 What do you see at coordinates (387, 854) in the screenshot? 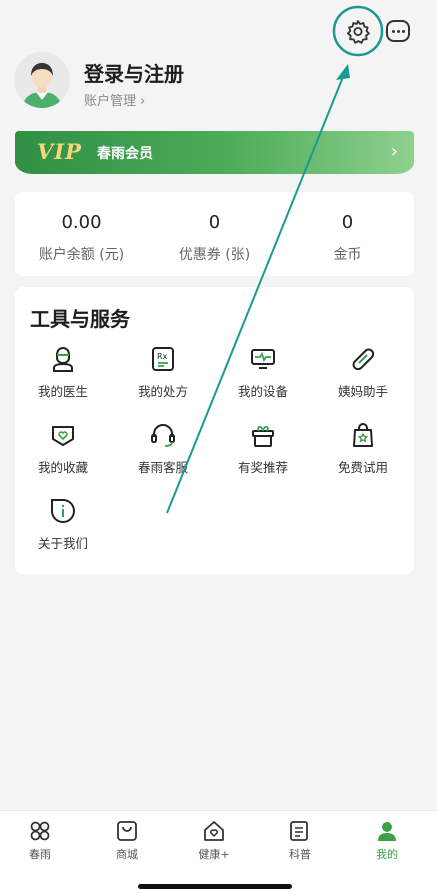
I see `tab-label: 我的` at bounding box center [387, 854].